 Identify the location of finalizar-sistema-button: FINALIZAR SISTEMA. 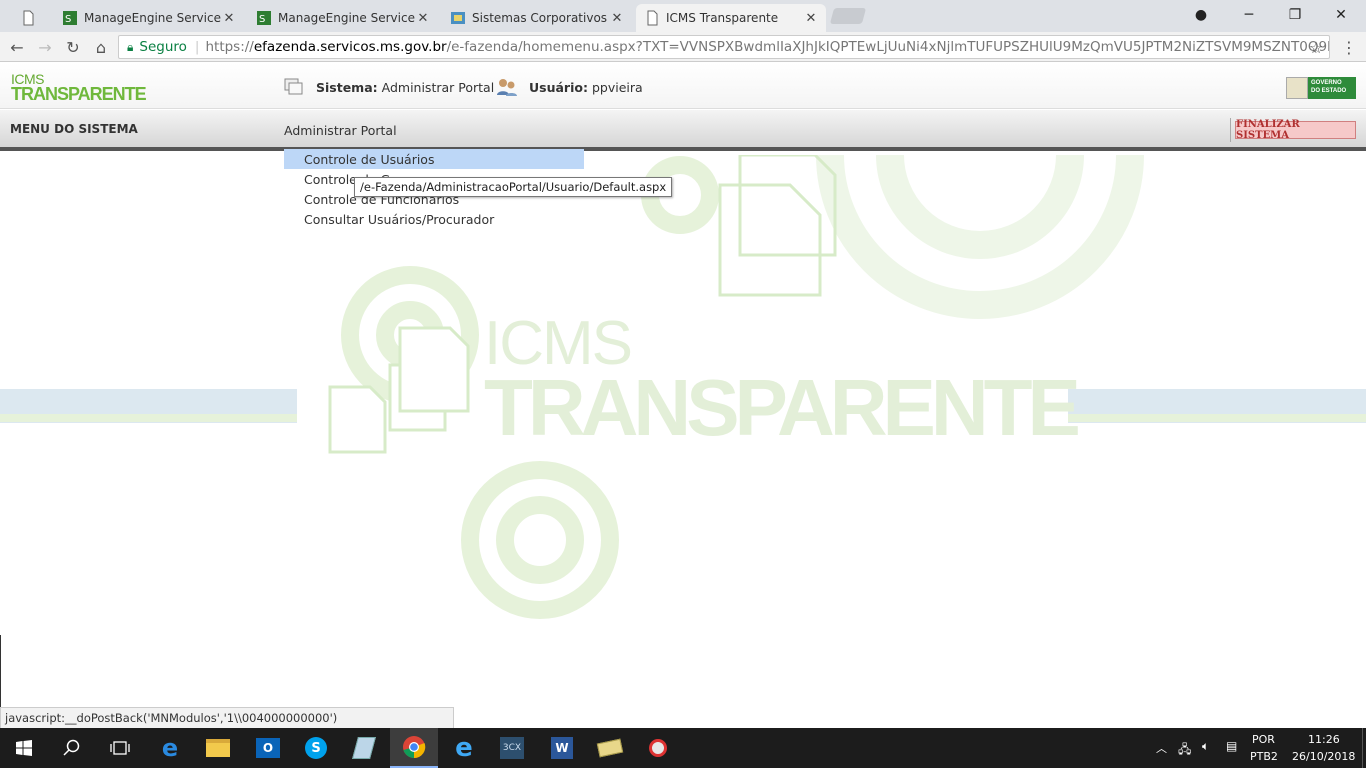
(1295, 130).